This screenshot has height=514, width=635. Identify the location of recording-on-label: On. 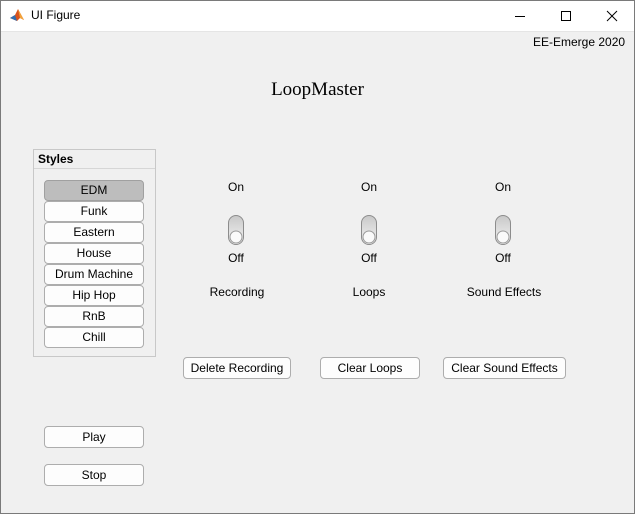
(235, 187).